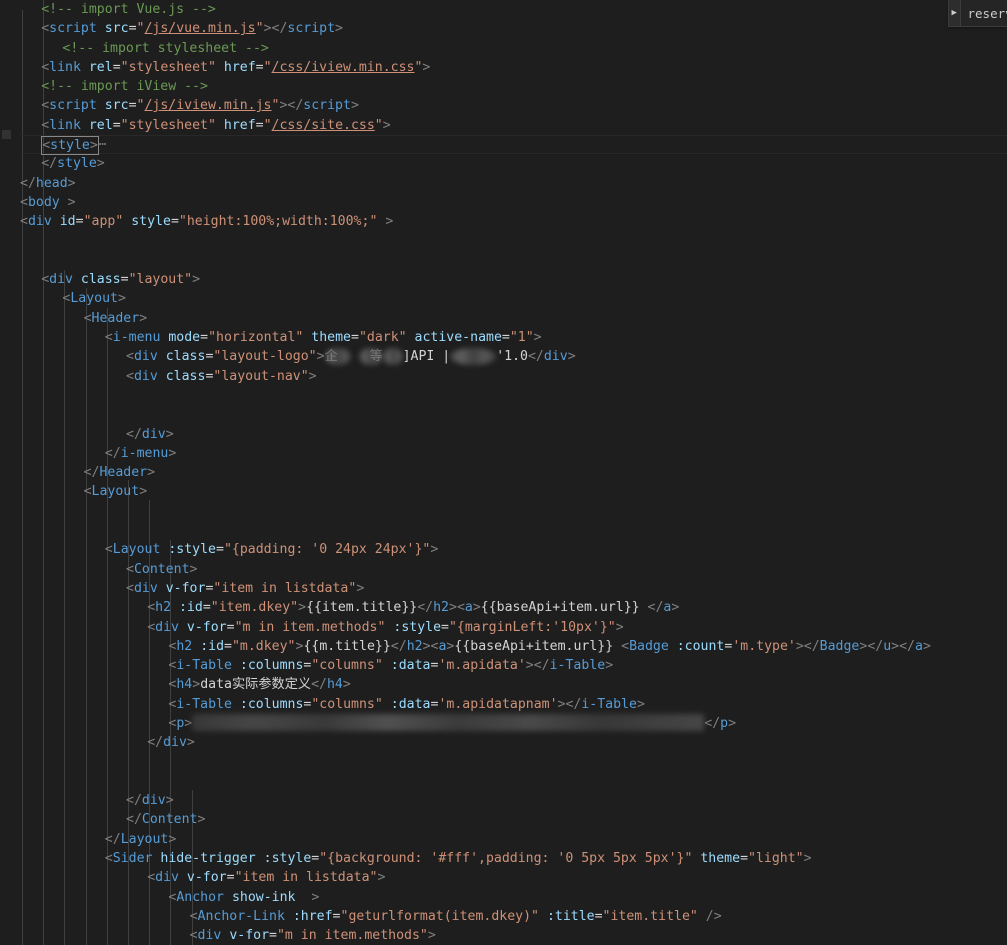 The image size is (1007, 945). I want to click on code-token: "layout-nav", so click(261, 376).